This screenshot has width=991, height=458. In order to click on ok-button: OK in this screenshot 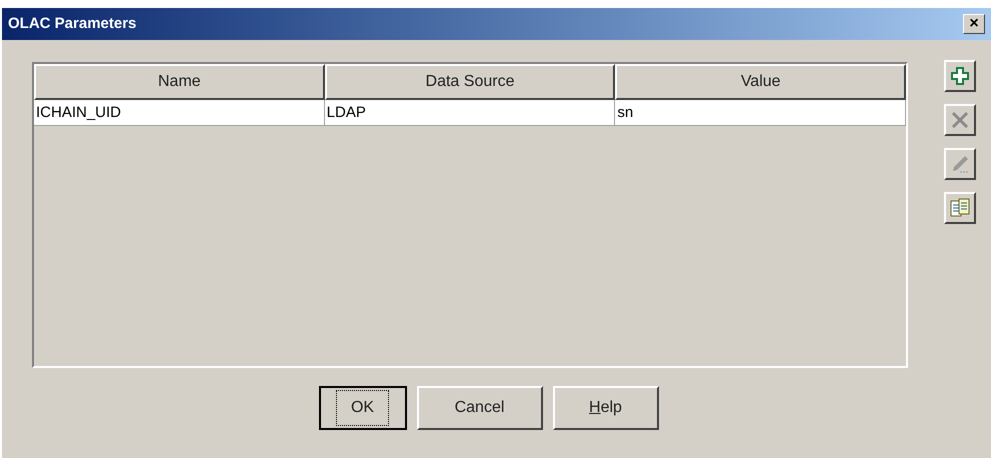, I will do `click(362, 408)`.